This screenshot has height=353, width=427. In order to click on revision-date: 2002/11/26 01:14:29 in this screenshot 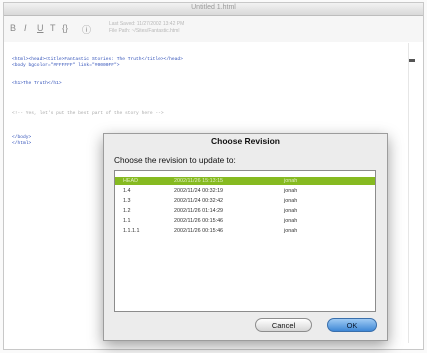, I will do `click(199, 211)`.